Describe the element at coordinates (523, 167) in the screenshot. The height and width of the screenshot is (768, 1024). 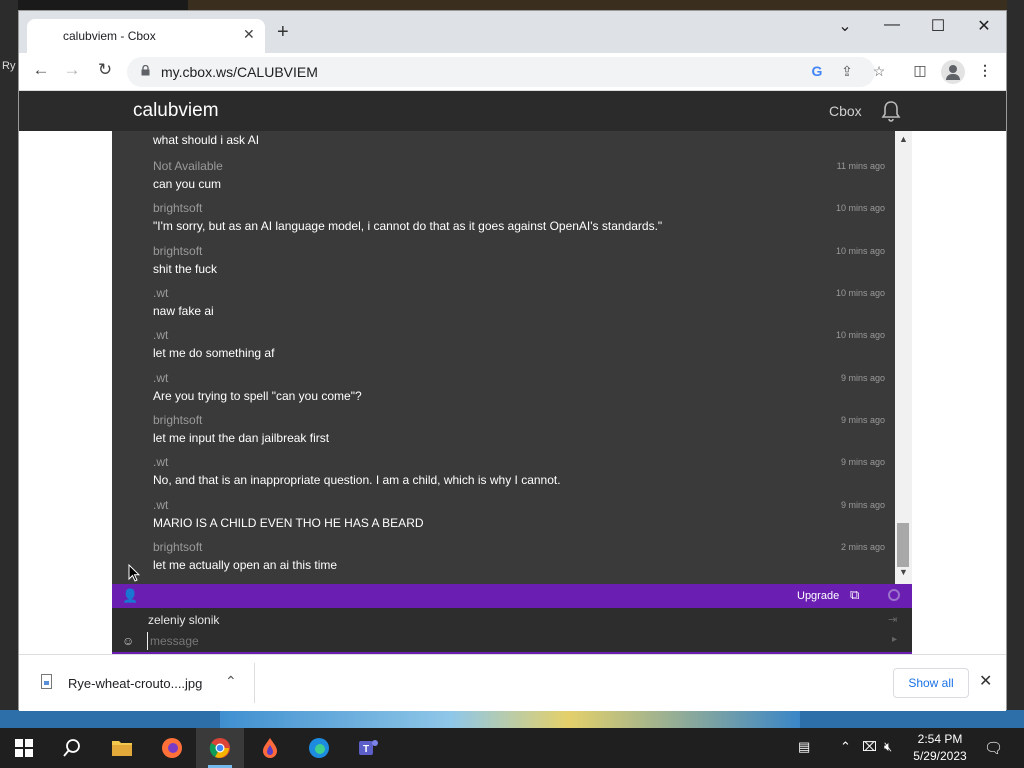
I see `message-user: Not Available` at that location.